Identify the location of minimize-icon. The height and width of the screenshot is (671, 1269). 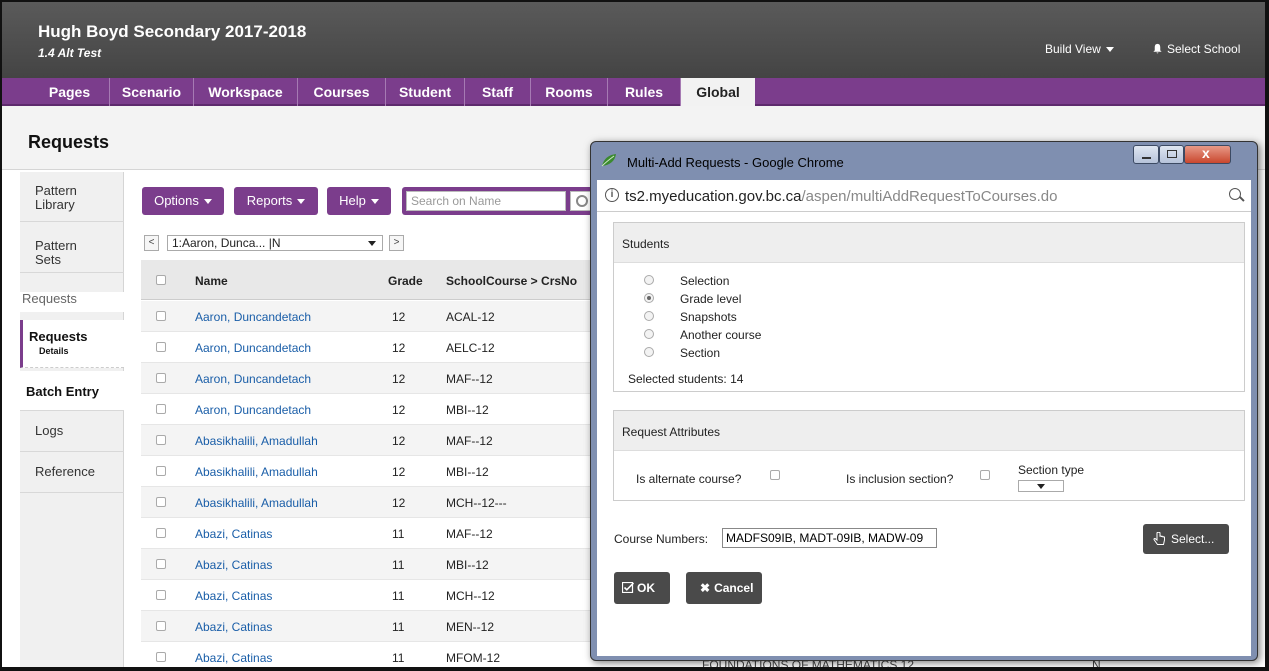
(1146, 154).